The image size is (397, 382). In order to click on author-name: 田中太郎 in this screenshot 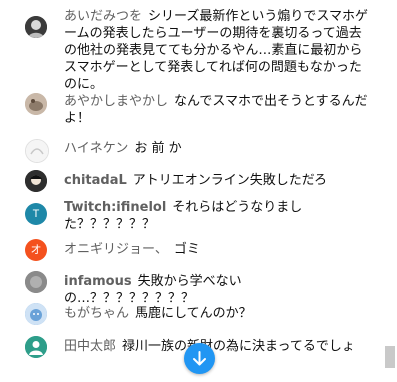, I will do `click(90, 346)`.